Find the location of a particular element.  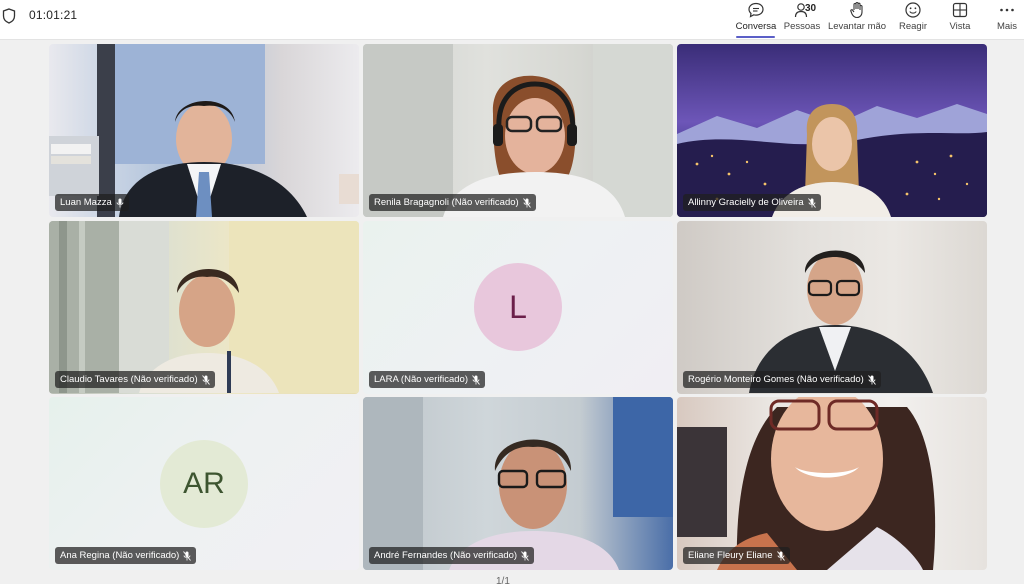

participant-count: 30 is located at coordinates (811, 8).